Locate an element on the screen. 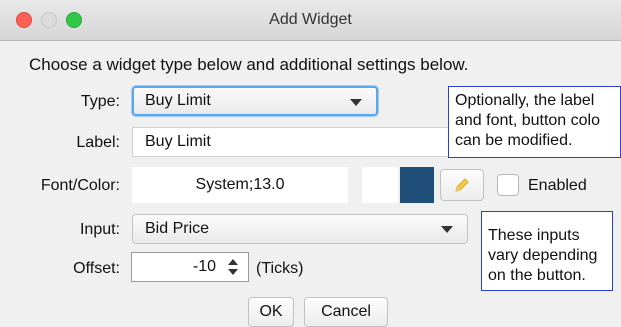 The height and width of the screenshot is (327, 621). enabled-label: Enabled is located at coordinates (557, 185).